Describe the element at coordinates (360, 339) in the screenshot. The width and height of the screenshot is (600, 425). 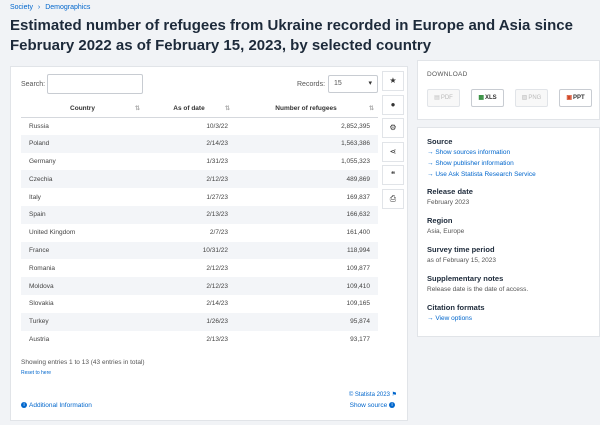
I see `cell-refugees: 93,177` at that location.